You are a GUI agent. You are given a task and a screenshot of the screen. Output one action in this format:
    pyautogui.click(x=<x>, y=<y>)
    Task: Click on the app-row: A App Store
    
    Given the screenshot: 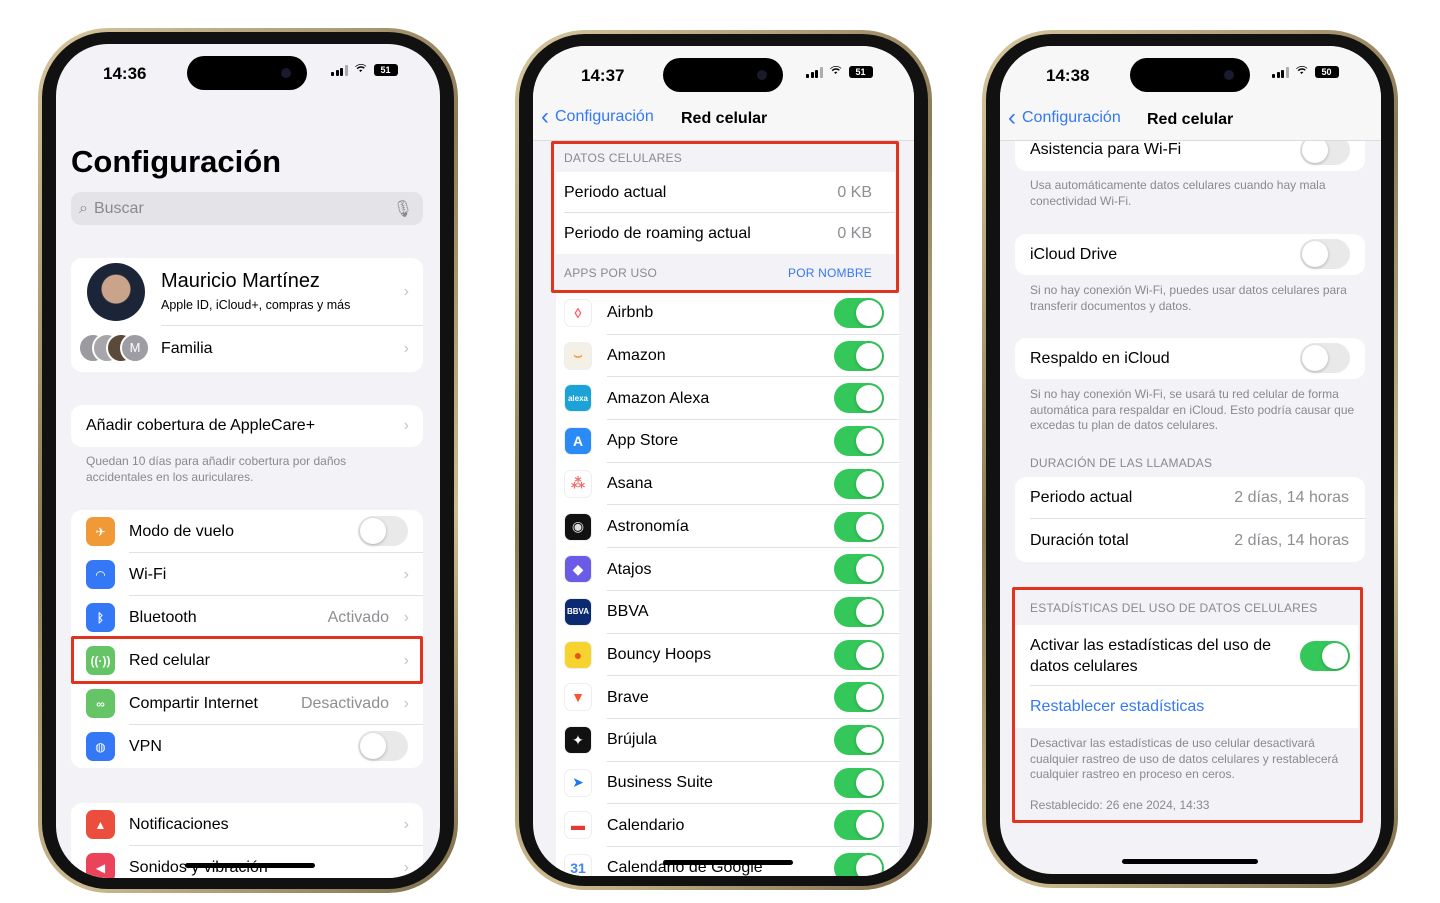 What is the action you would take?
    pyautogui.click(x=727, y=441)
    